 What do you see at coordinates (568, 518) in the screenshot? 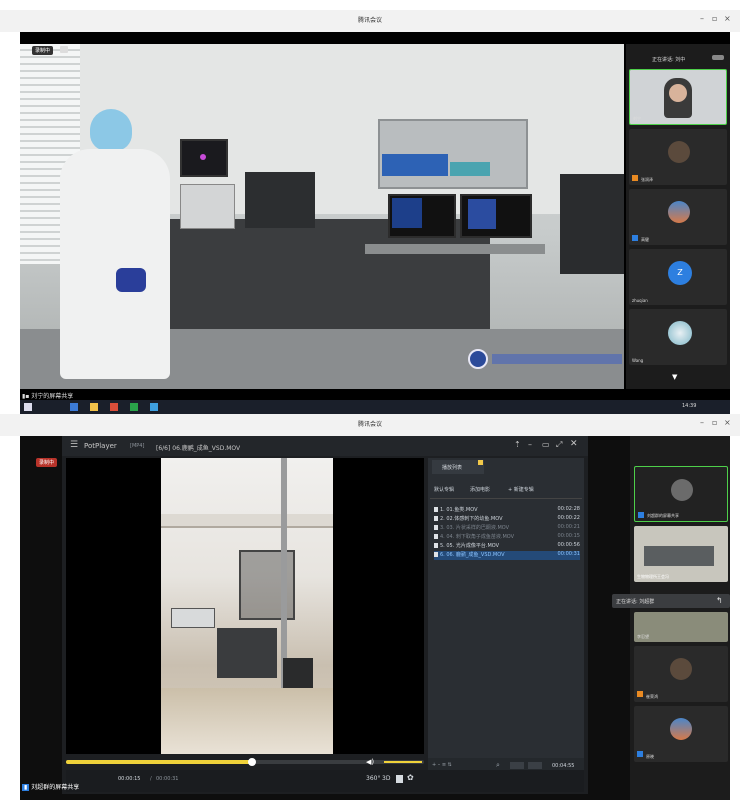
I see `playlist-item-duration: 00:00:22` at bounding box center [568, 518].